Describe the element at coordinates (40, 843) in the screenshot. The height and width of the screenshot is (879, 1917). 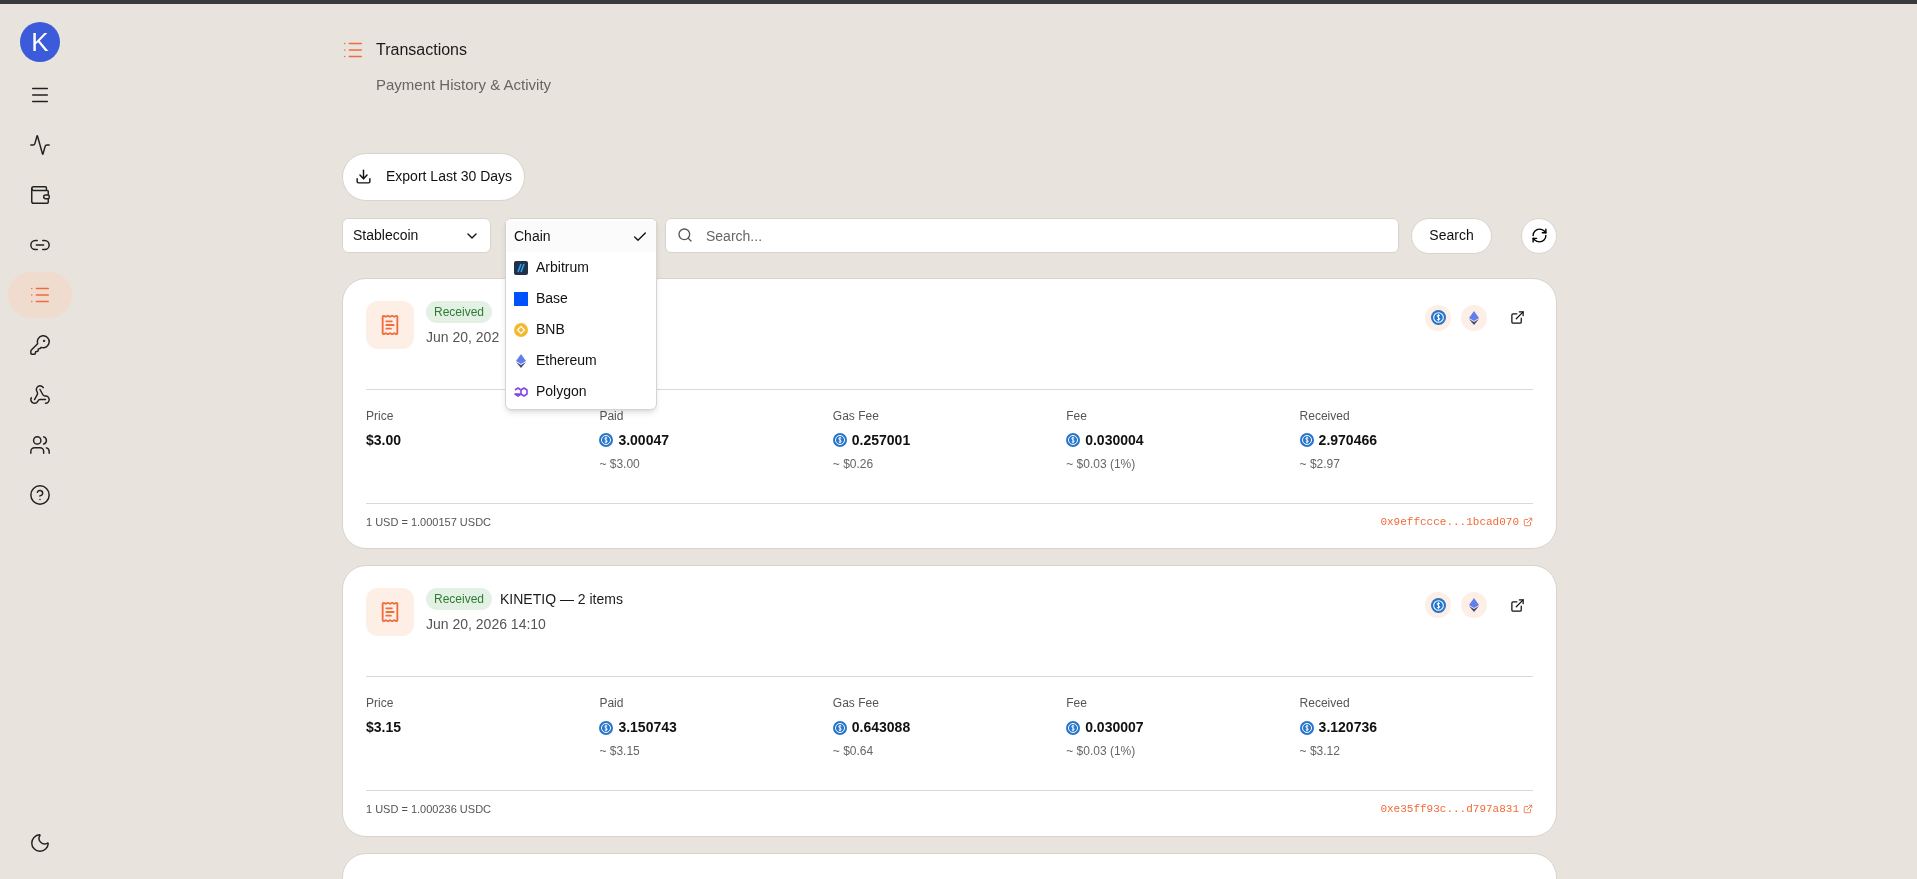
I see `moon-icon` at that location.